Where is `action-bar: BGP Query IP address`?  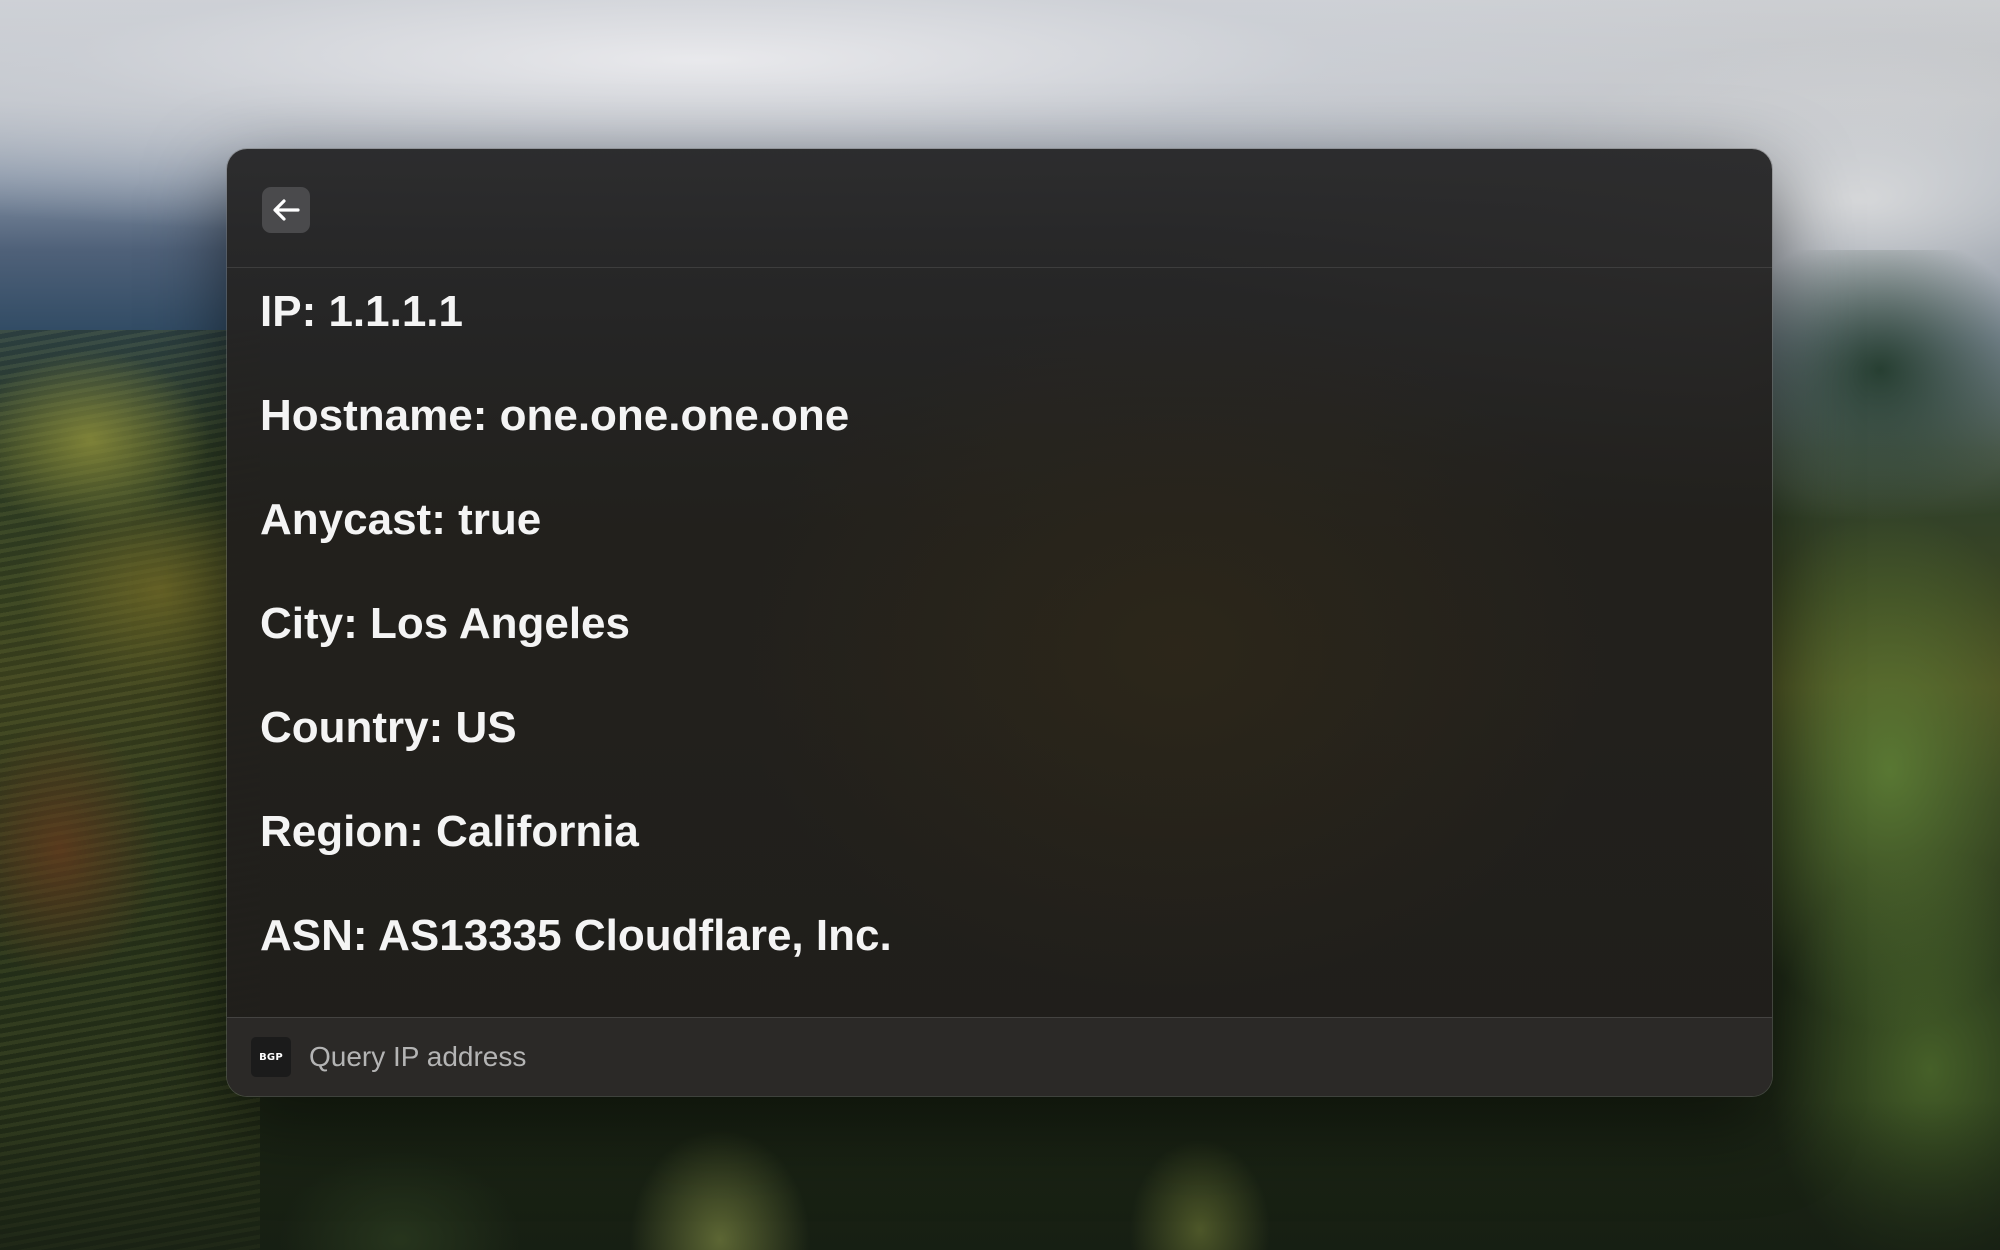 action-bar: BGP Query IP address is located at coordinates (999, 1056).